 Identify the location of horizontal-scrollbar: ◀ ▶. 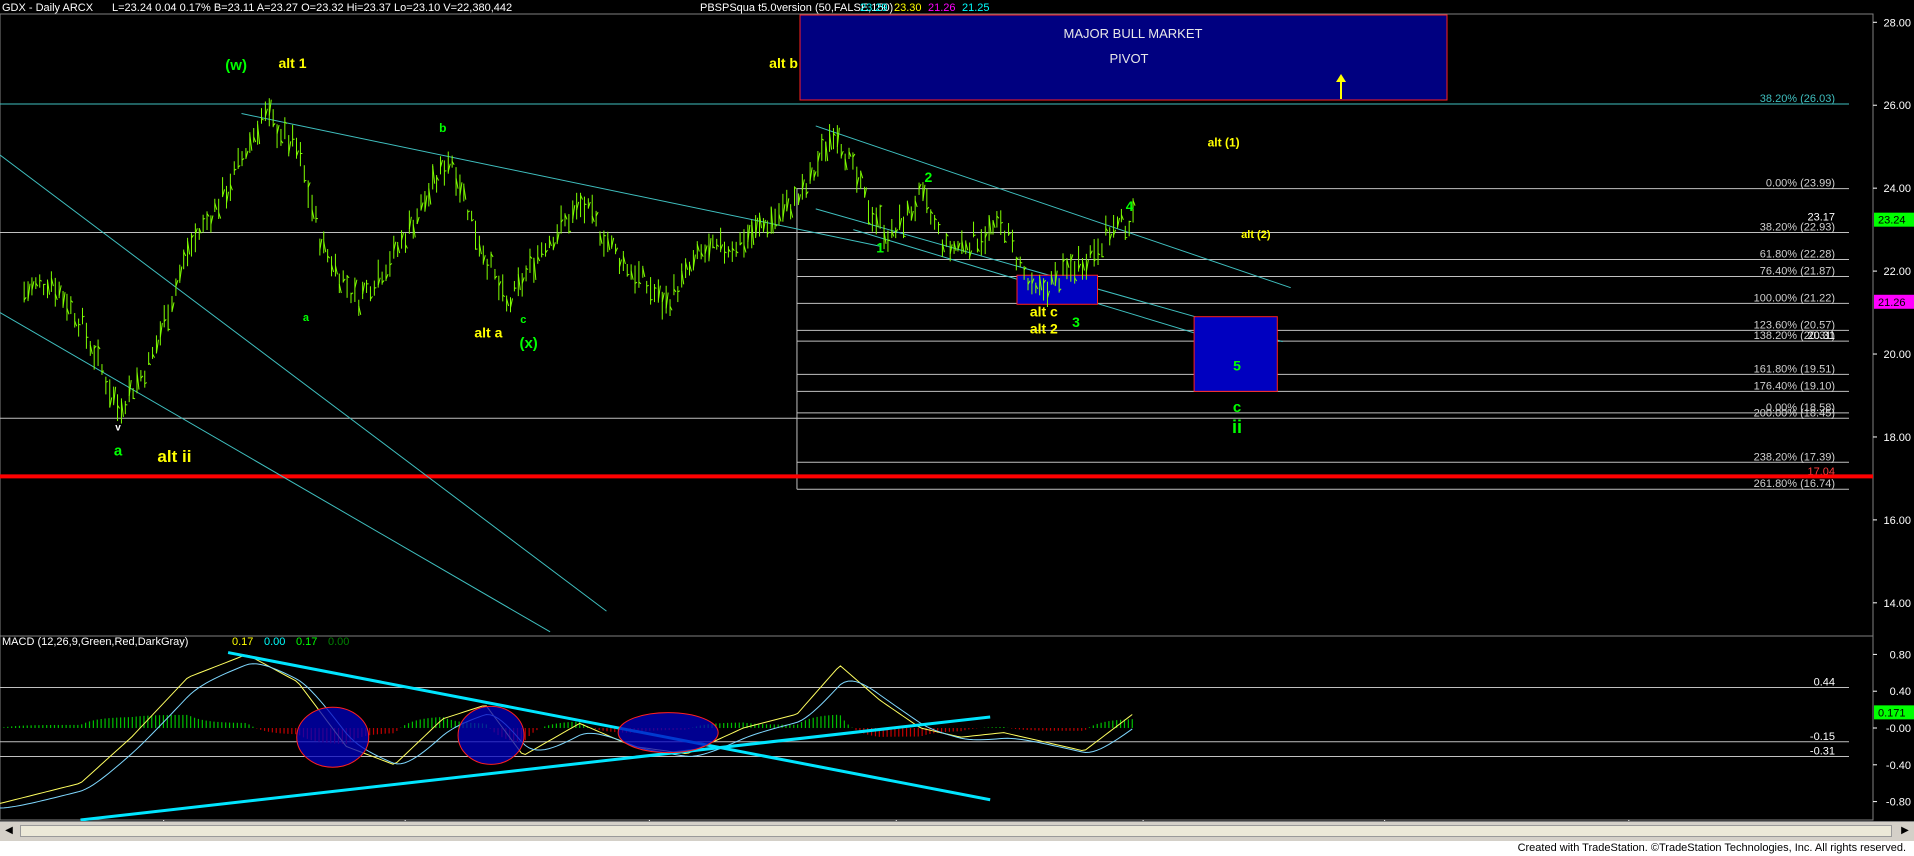
(957, 831).